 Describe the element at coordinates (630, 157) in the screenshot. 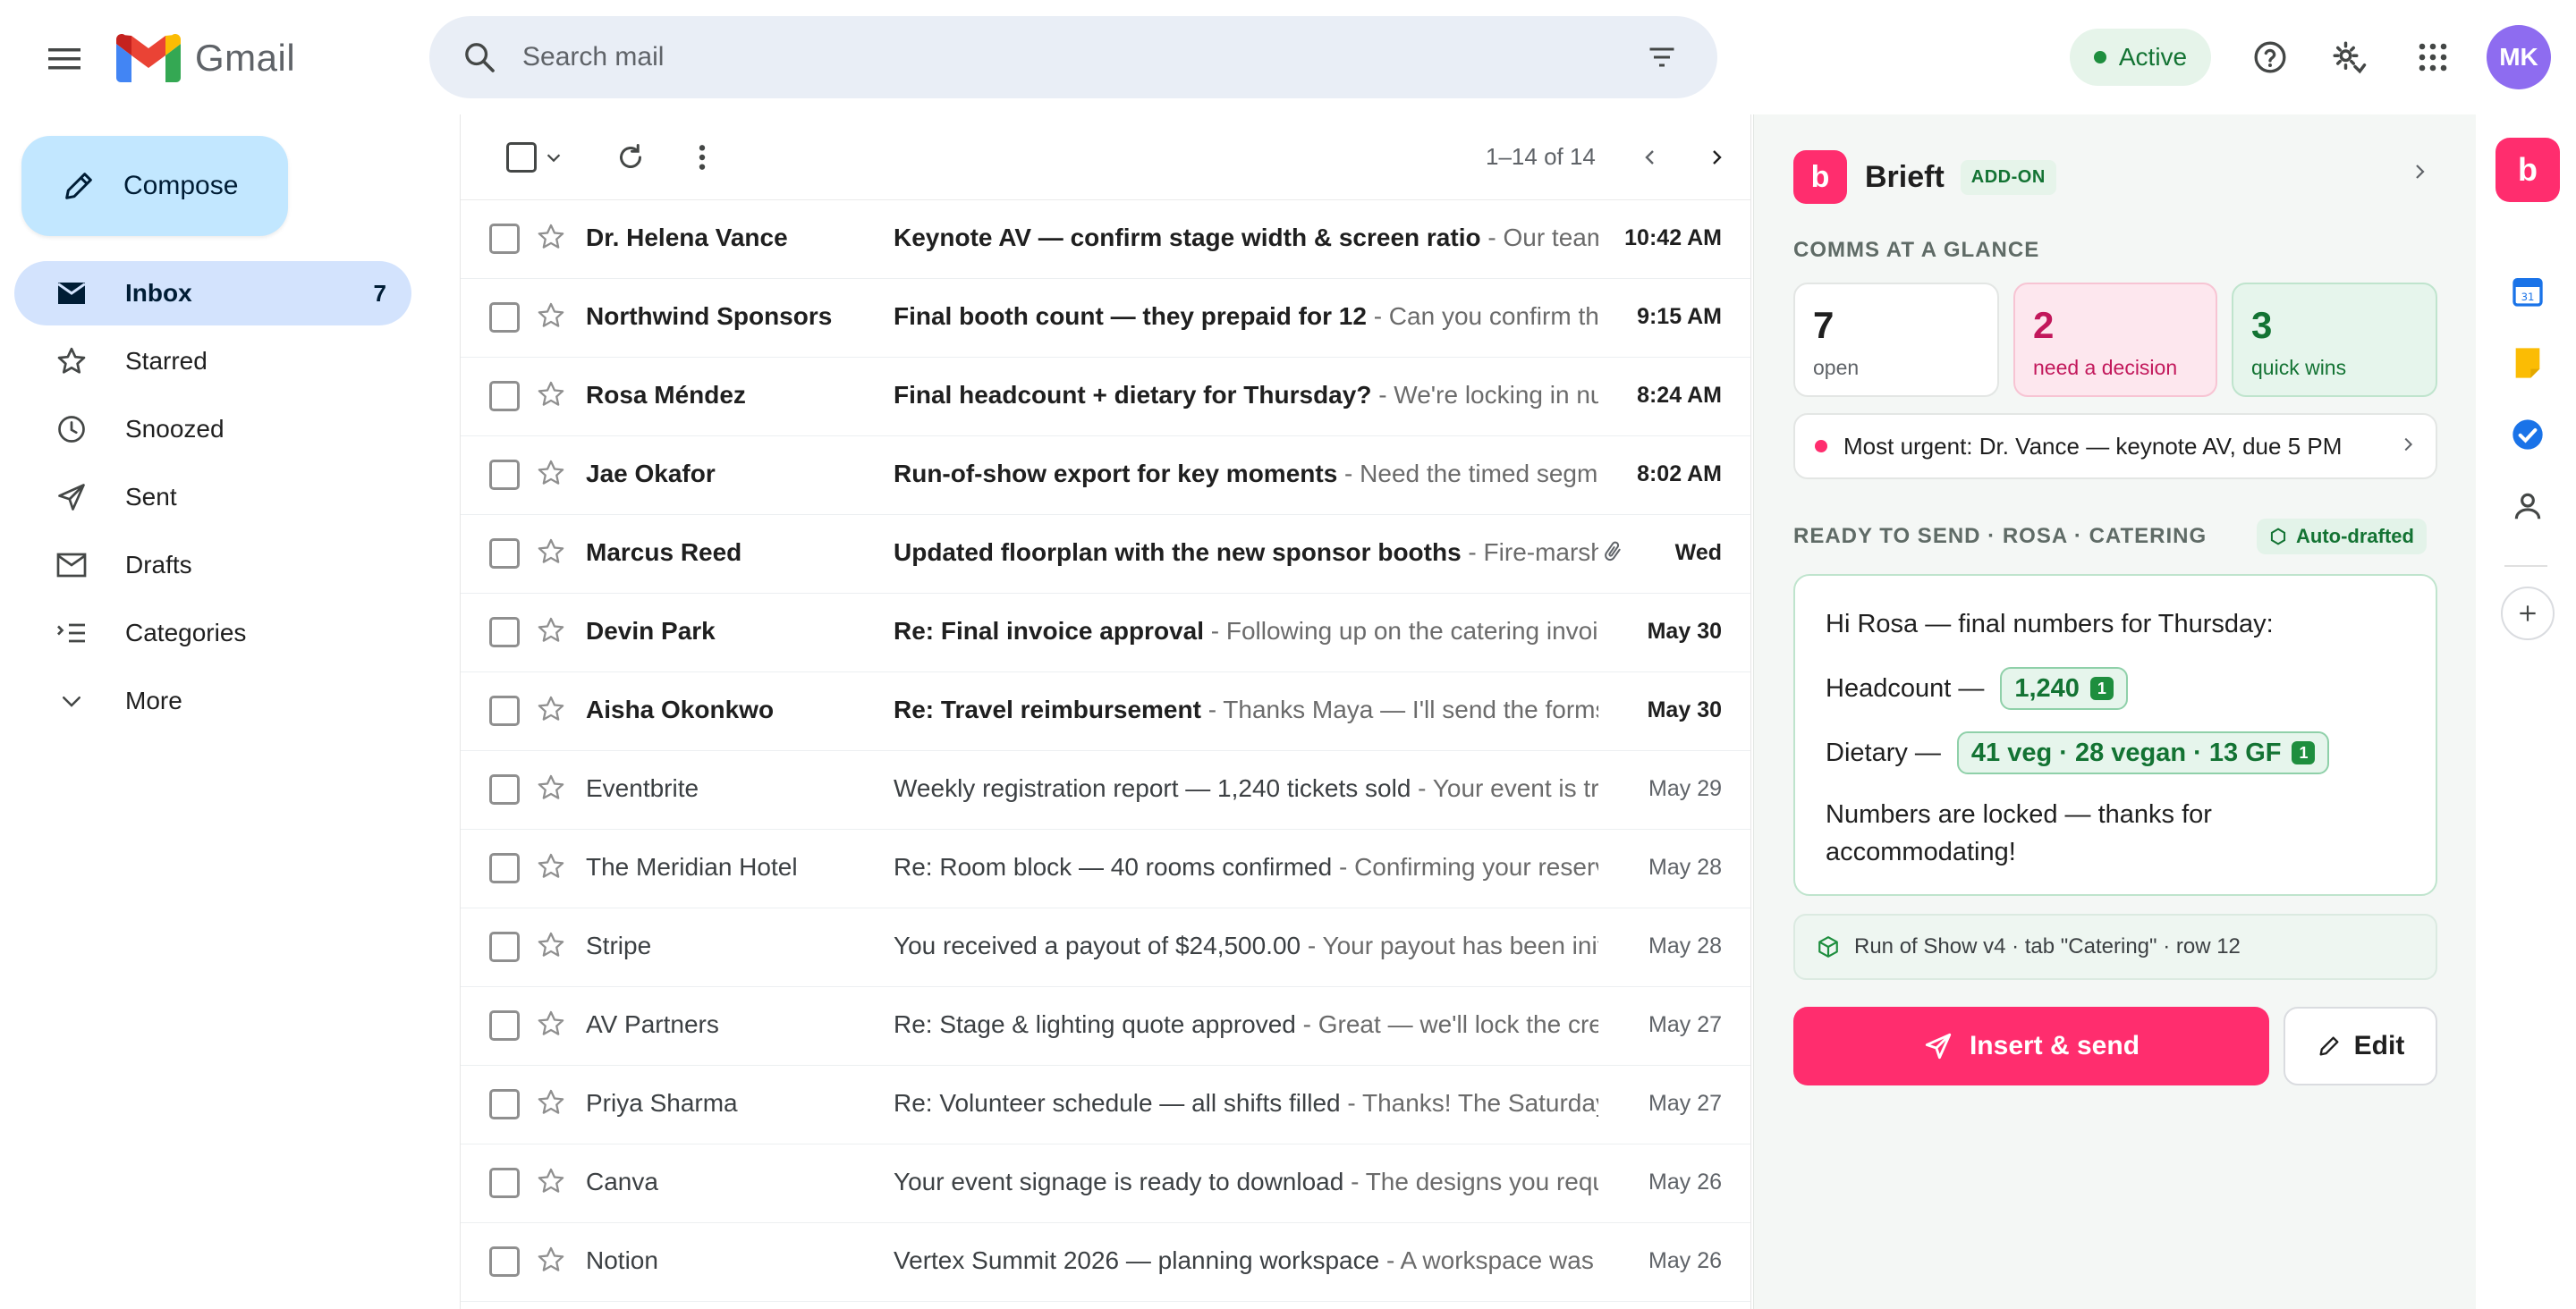

I see `refresh-button` at that location.